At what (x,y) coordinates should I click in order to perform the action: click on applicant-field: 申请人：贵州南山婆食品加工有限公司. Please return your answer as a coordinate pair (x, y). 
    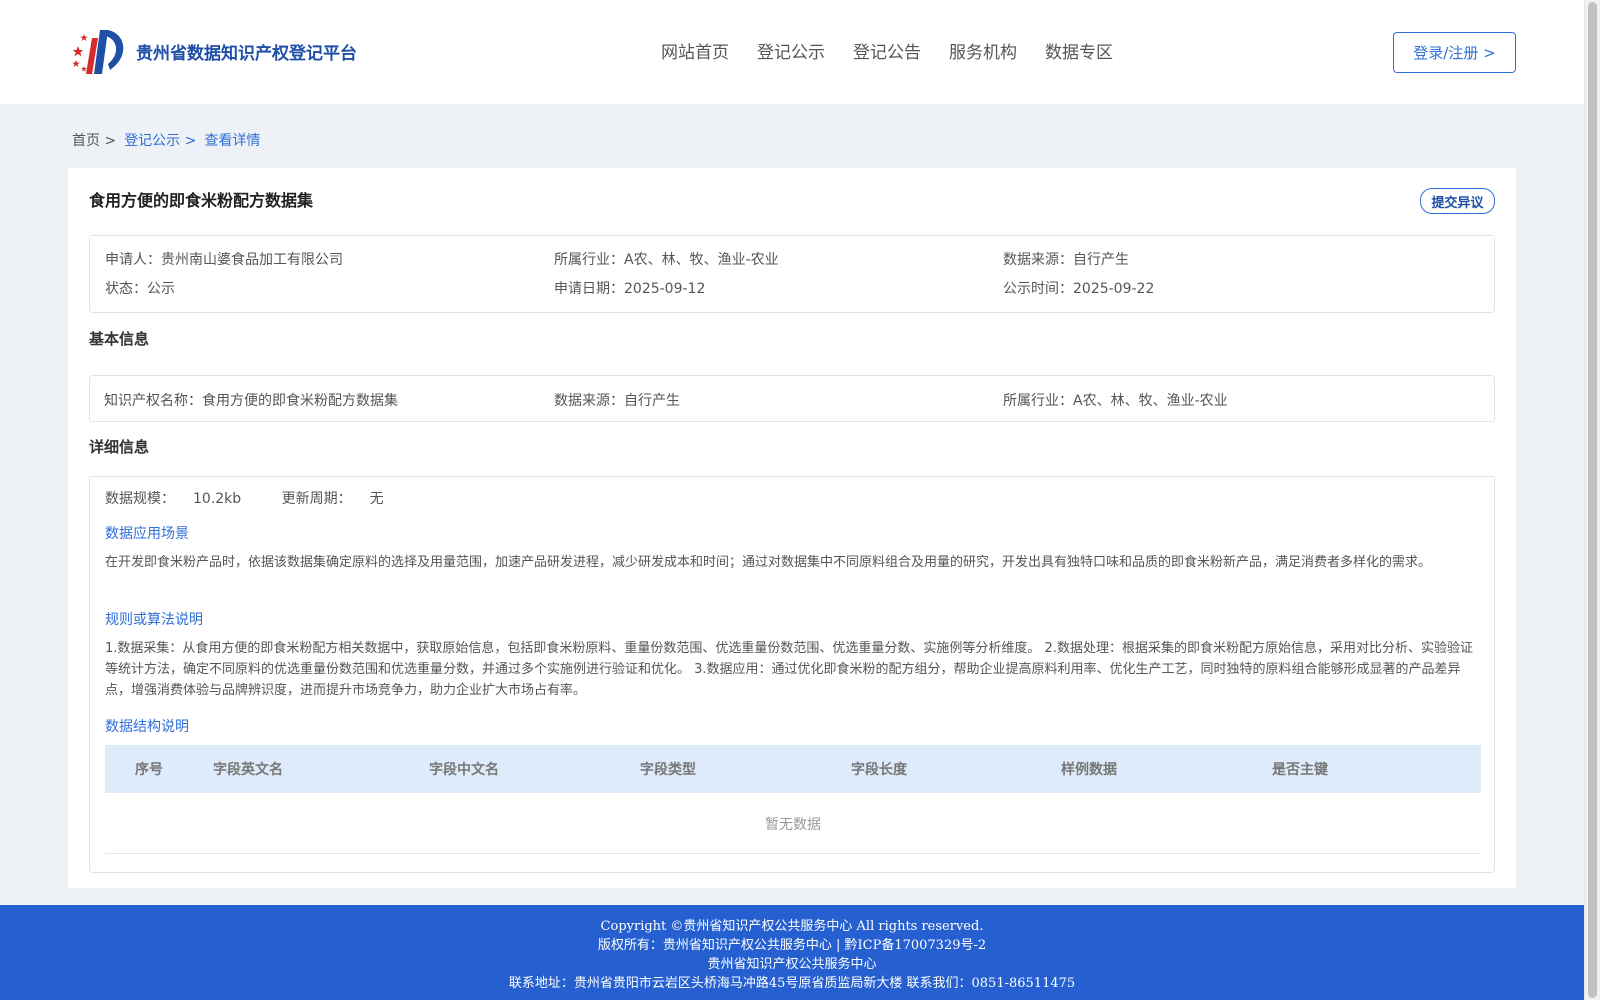
    Looking at the image, I should click on (224, 259).